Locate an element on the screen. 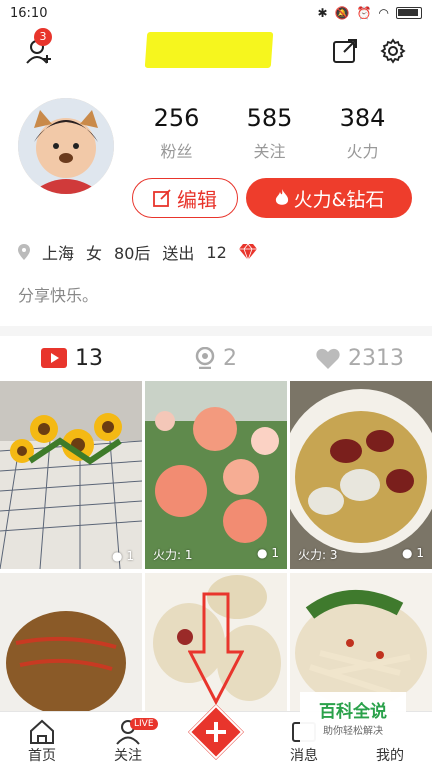 Image resolution: width=432 pixels, height=768 pixels. stat-following: 585 关注 is located at coordinates (269, 133).